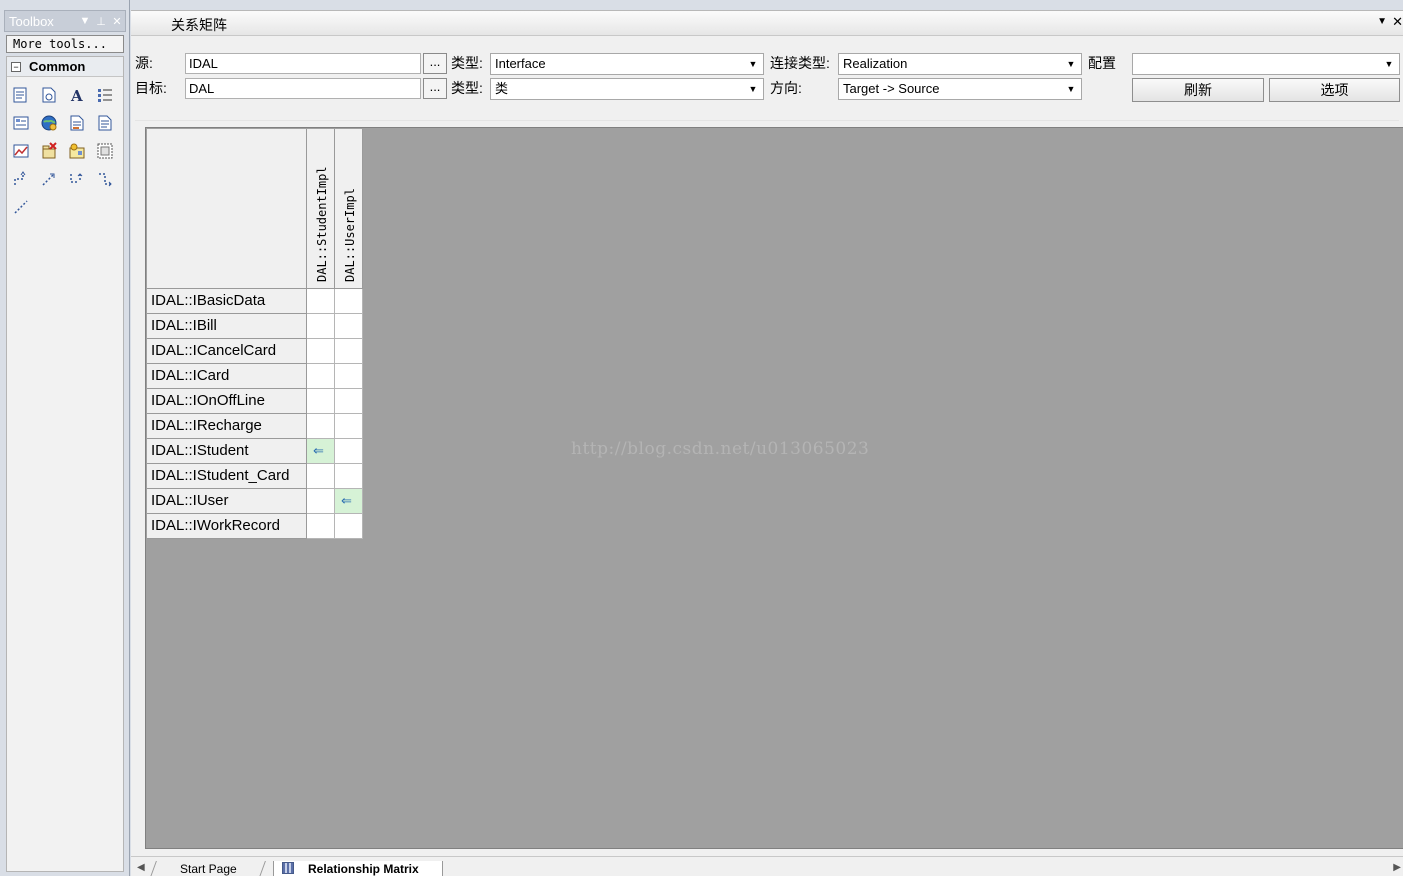  What do you see at coordinates (227, 301) in the screenshot?
I see `row-header: IDAL::IBasicData` at bounding box center [227, 301].